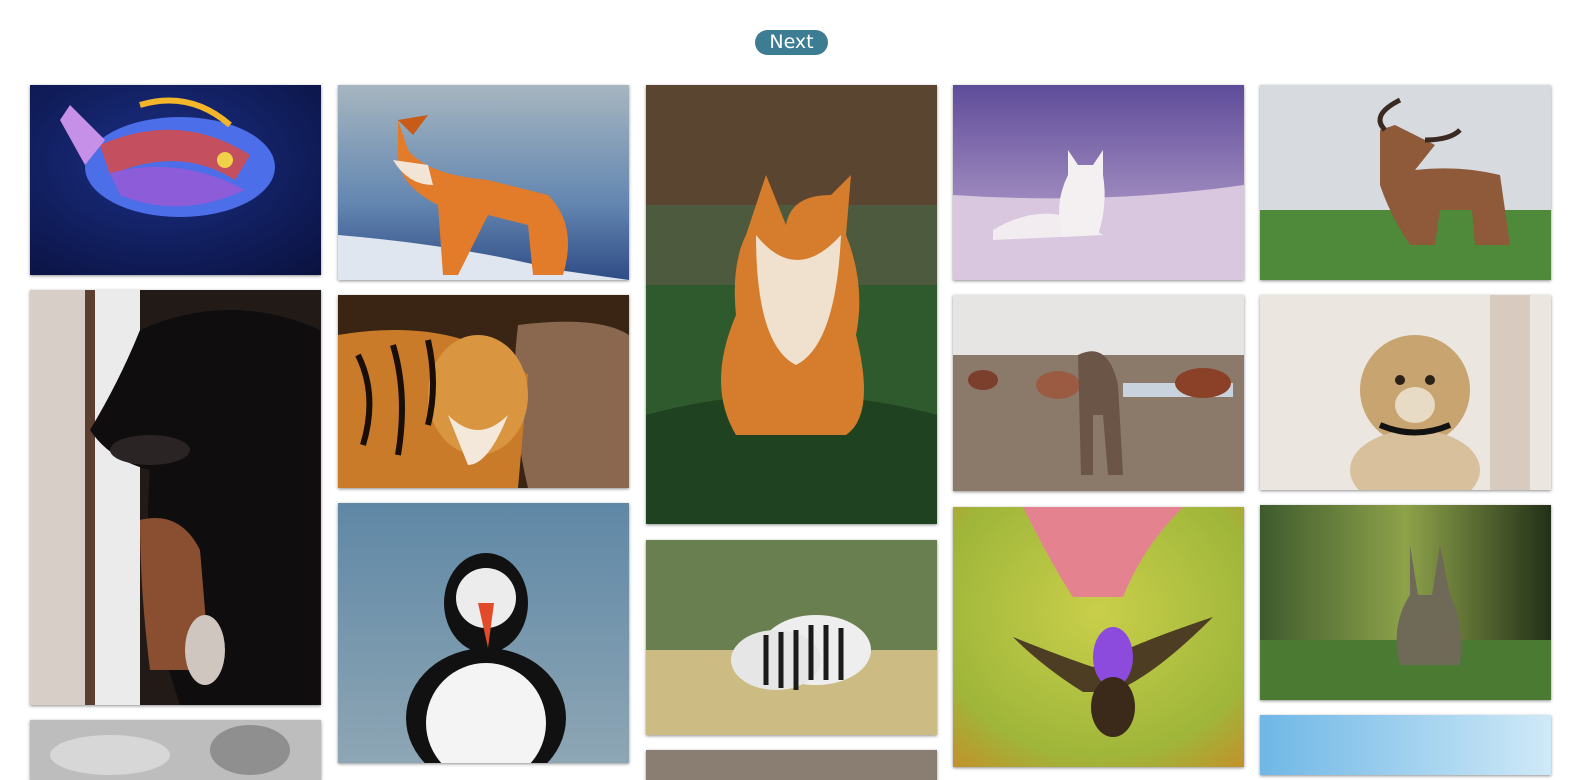 This screenshot has width=1583, height=780. Describe the element at coordinates (1405, 602) in the screenshot. I see `photo-rabbit` at that location.